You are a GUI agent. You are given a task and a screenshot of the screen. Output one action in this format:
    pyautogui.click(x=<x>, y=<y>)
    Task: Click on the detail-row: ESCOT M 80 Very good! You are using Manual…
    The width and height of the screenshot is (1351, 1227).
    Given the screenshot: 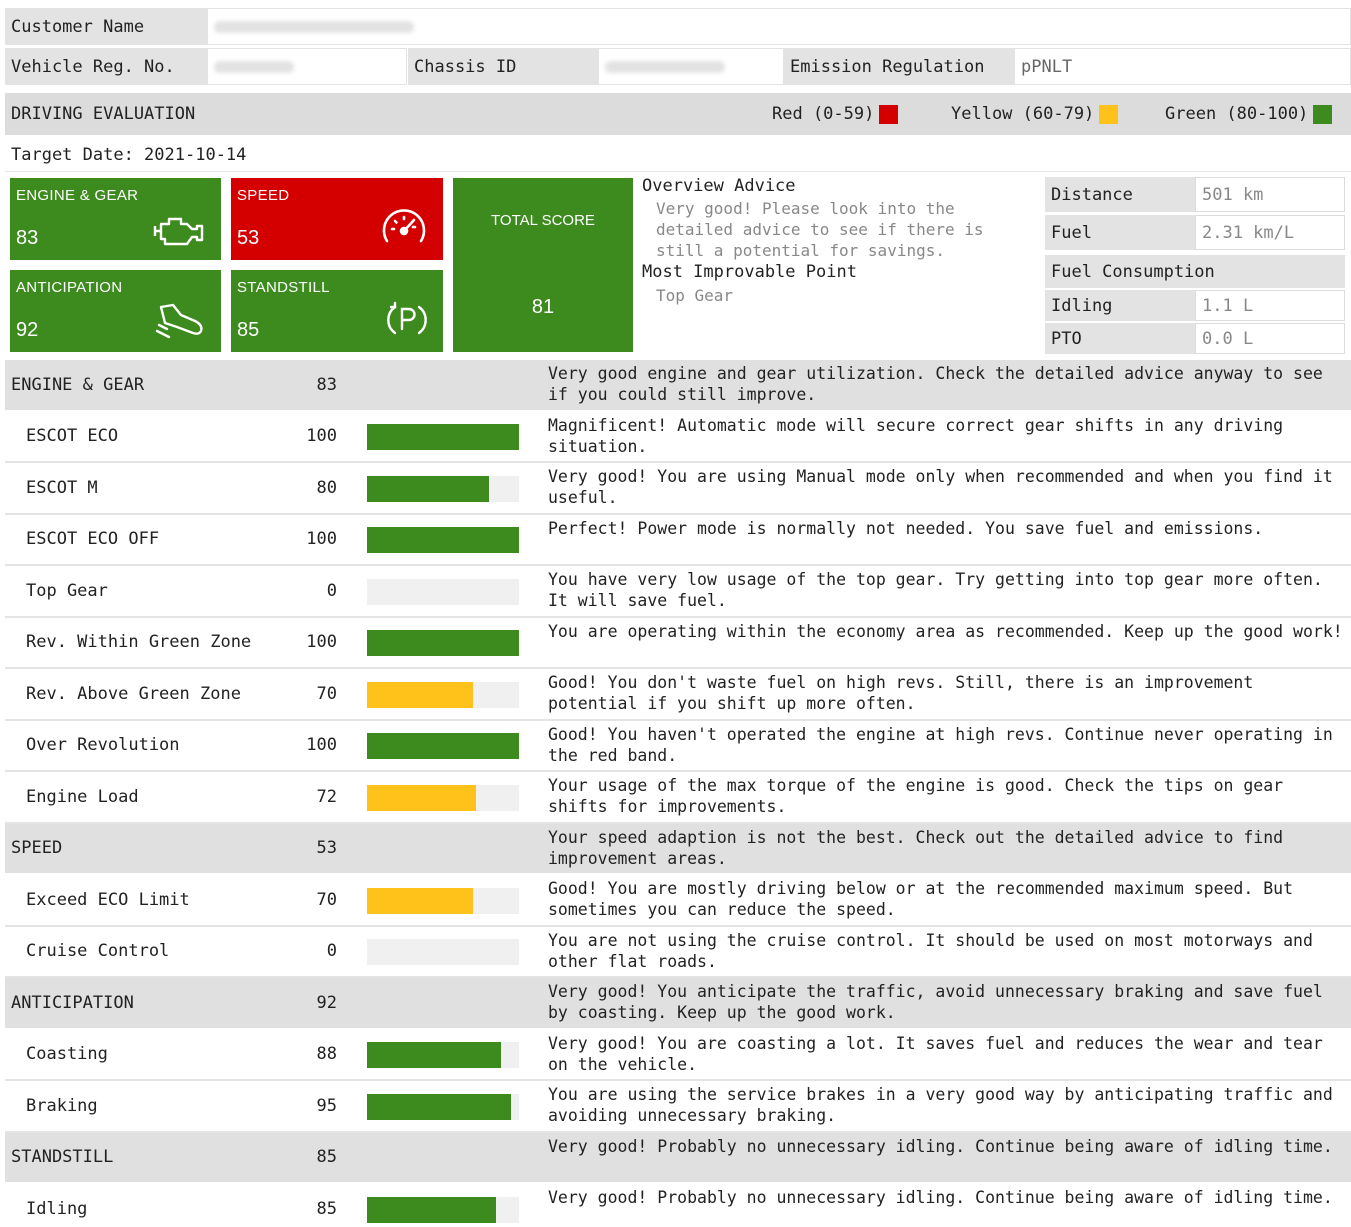 What is the action you would take?
    pyautogui.click(x=678, y=489)
    